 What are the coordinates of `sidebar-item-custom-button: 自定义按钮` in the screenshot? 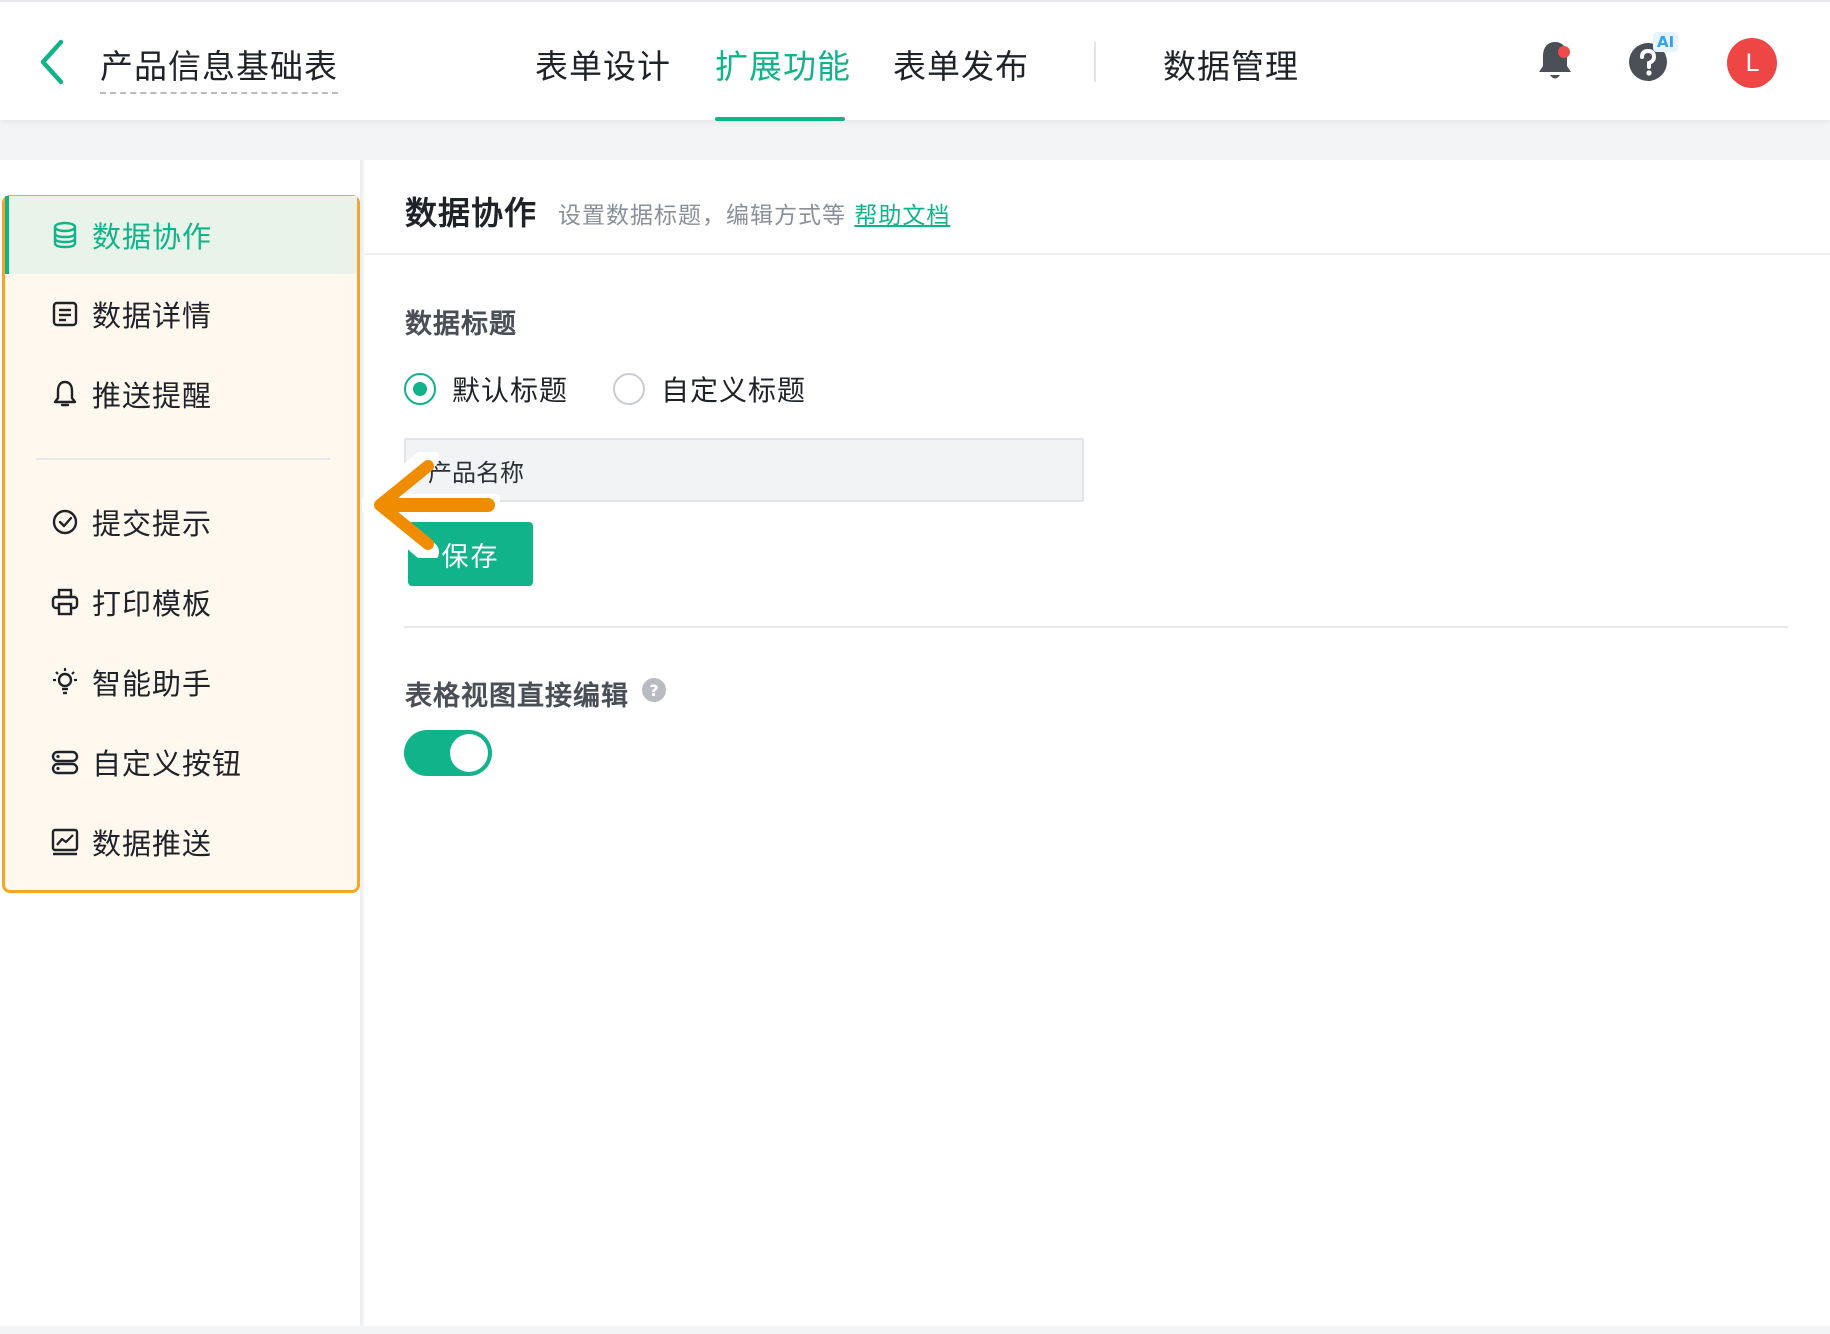 It's located at (181, 762).